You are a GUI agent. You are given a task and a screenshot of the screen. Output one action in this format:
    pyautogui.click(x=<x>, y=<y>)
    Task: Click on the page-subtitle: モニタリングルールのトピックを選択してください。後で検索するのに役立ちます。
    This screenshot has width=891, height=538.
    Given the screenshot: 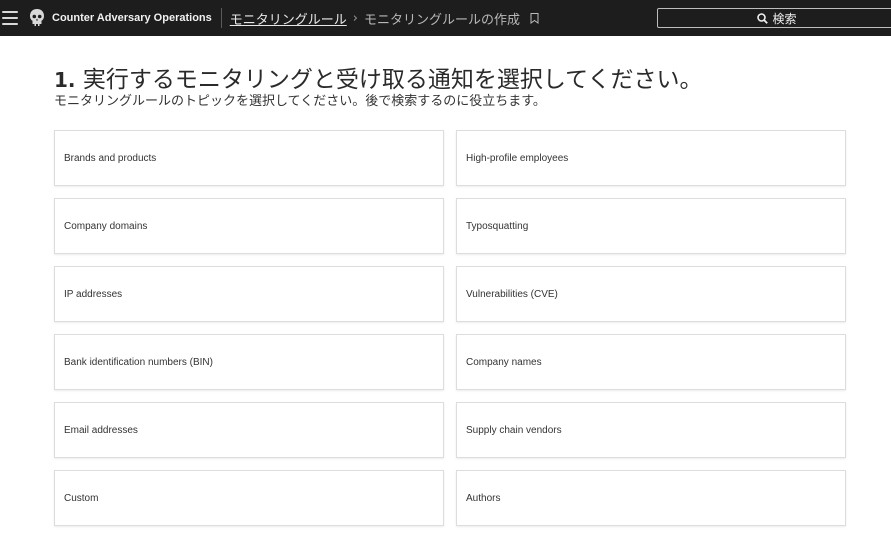 What is the action you would take?
    pyautogui.click(x=300, y=101)
    